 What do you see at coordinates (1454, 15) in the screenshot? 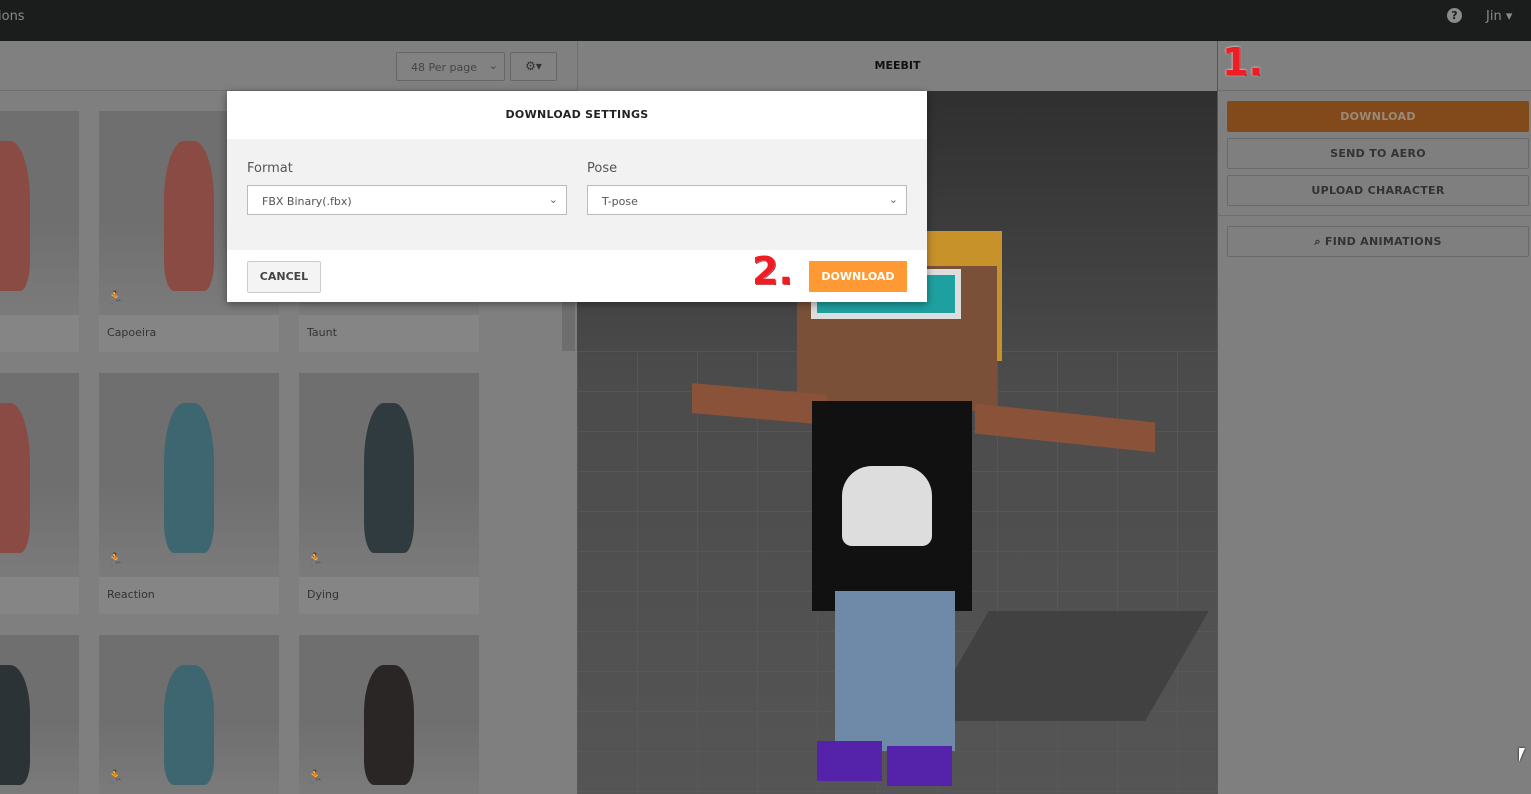
I see `help-icon: ?` at bounding box center [1454, 15].